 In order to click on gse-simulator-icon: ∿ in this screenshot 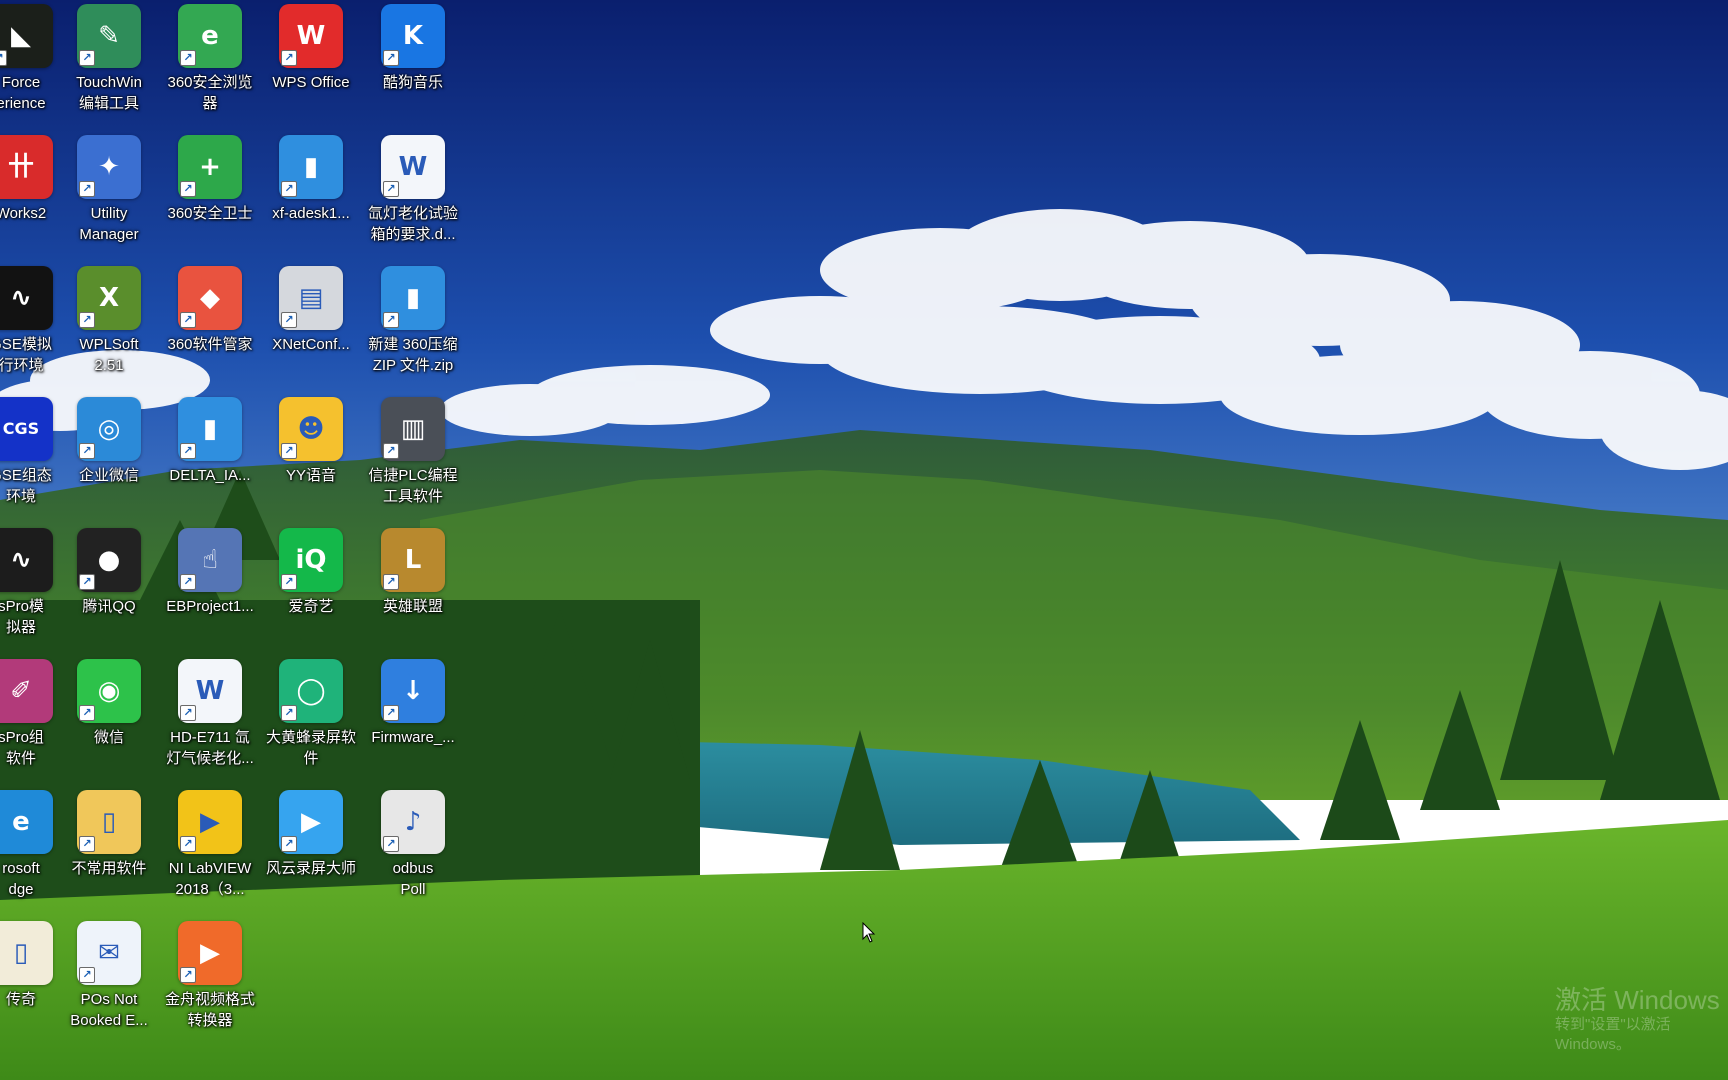, I will do `click(26, 298)`.